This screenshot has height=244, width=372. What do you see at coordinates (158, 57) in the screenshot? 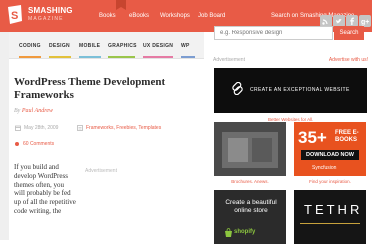
I see `category-ux-design-underline` at bounding box center [158, 57].